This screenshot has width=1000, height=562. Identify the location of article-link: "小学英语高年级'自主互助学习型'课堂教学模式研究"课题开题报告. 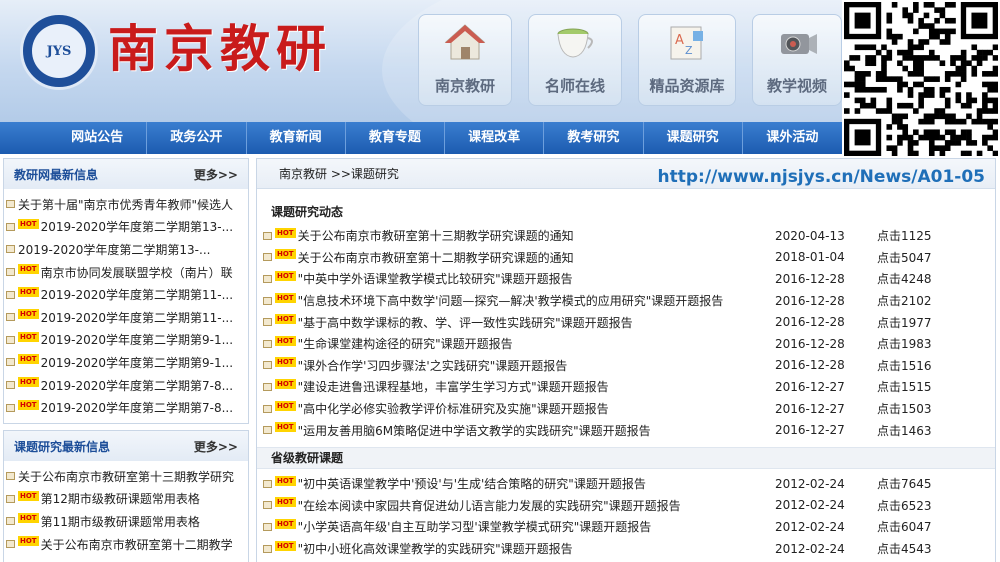
(475, 526).